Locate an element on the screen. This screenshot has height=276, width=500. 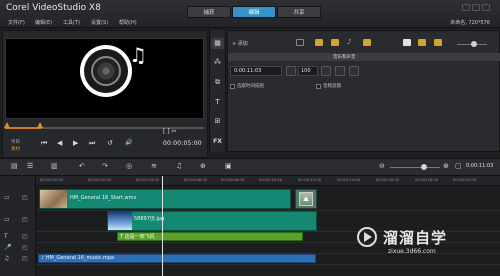
add-label: 添加 is located at coordinates (242, 44).